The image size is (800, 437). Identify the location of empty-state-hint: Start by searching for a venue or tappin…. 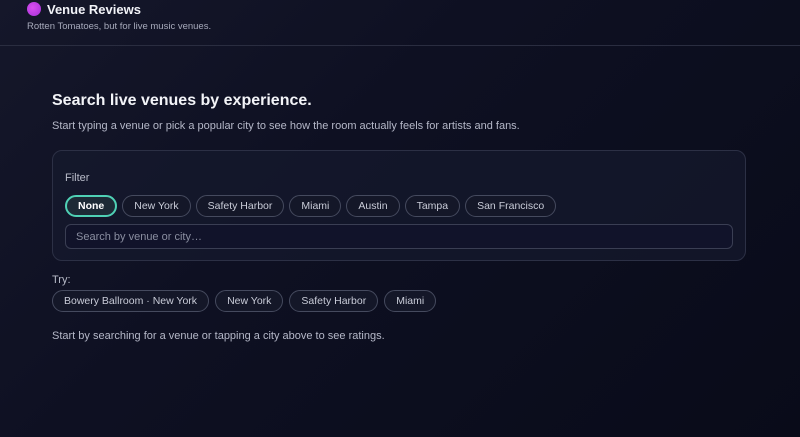
(218, 336).